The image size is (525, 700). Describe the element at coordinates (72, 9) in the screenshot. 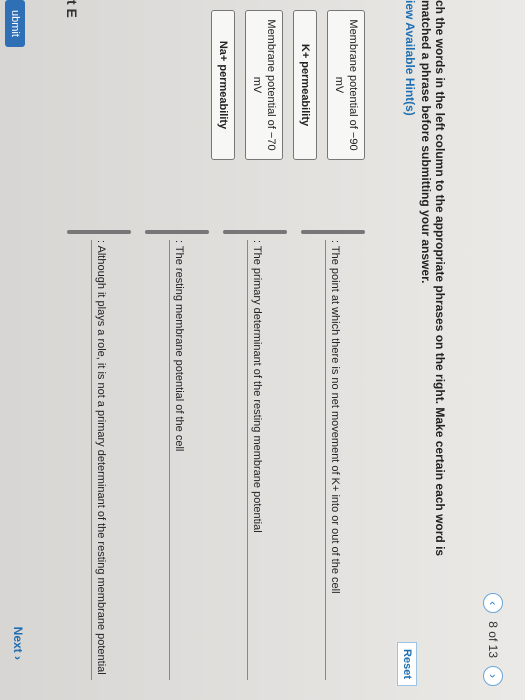

I see `part-title: t E` at that location.